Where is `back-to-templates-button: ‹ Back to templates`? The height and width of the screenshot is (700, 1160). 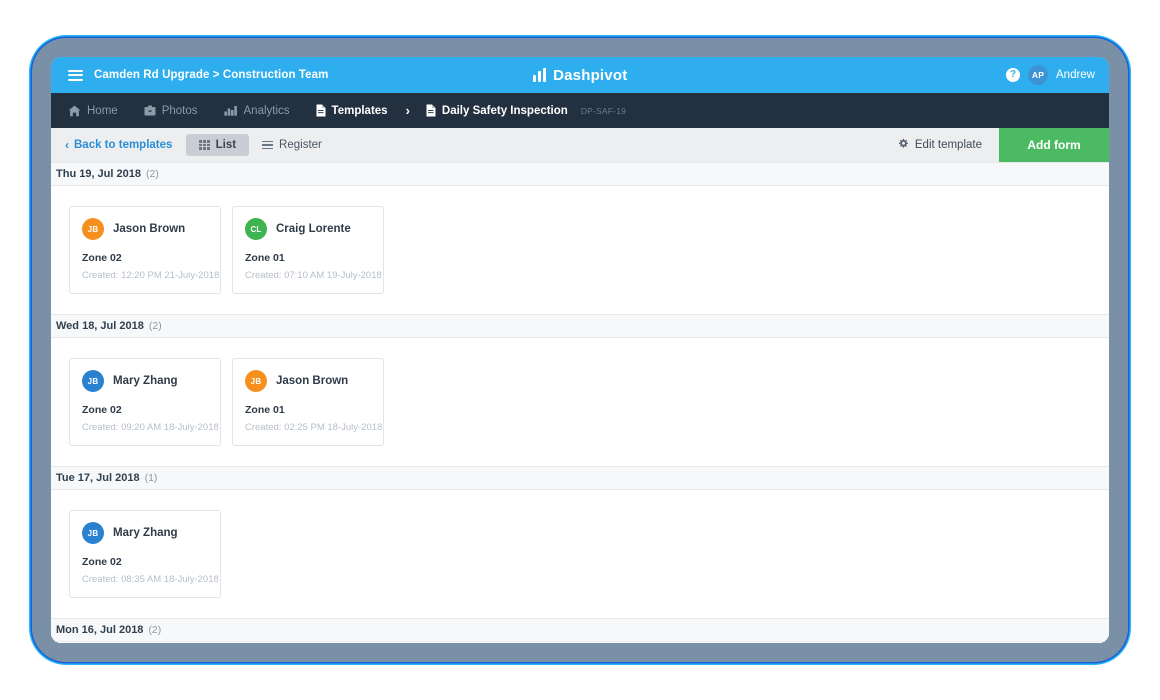 back-to-templates-button: ‹ Back to templates is located at coordinates (118, 145).